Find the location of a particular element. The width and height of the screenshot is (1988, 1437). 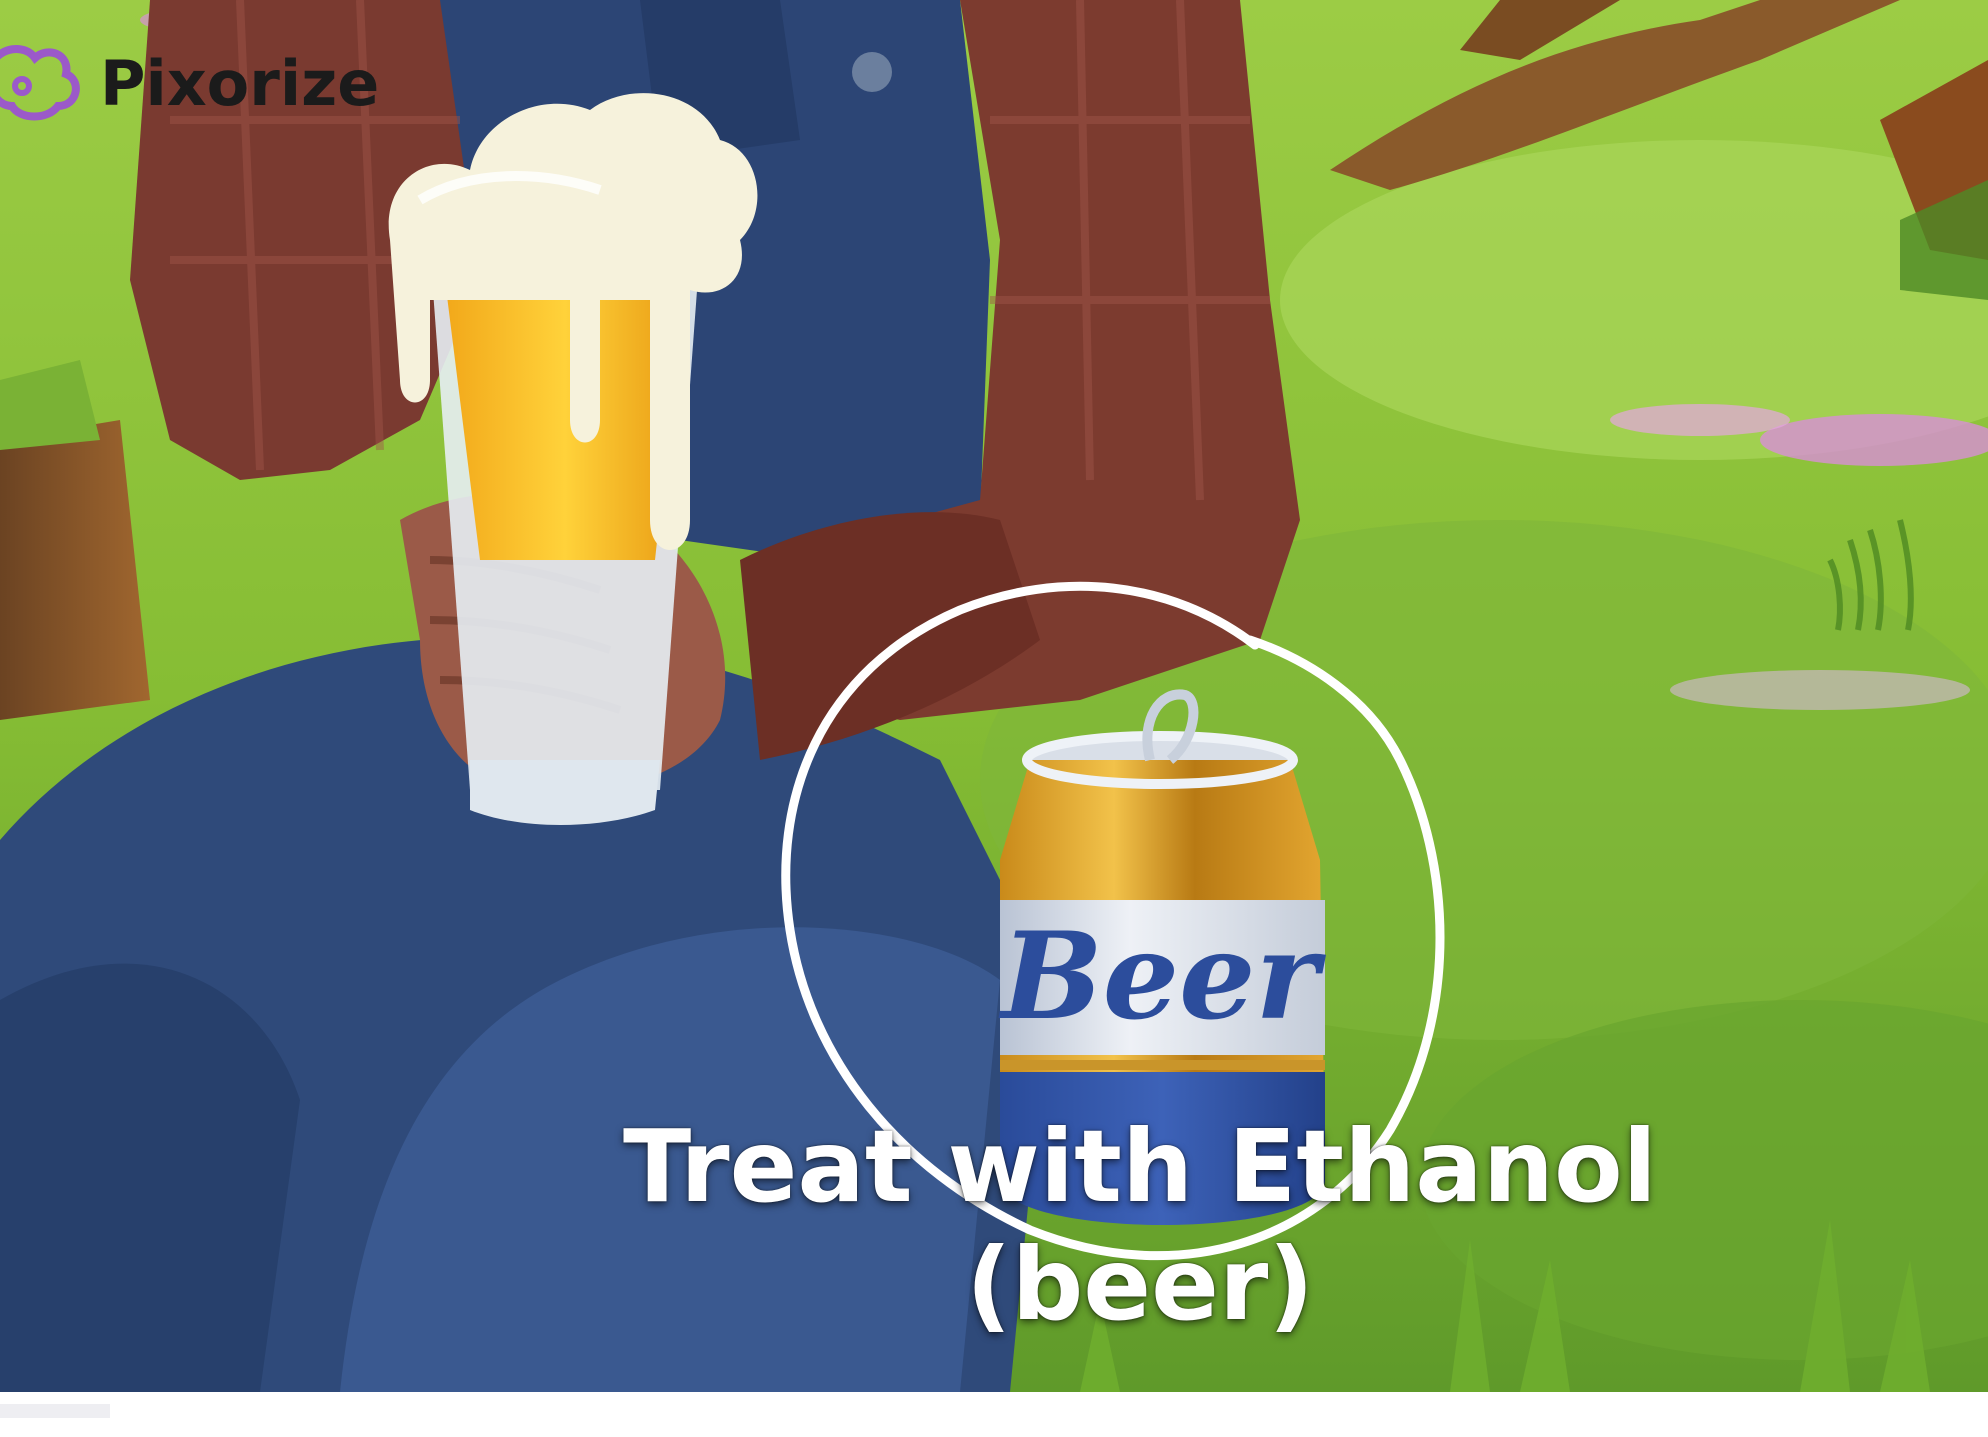

caption-line-1: Treat with Ethanol is located at coordinates (1140, 1166).